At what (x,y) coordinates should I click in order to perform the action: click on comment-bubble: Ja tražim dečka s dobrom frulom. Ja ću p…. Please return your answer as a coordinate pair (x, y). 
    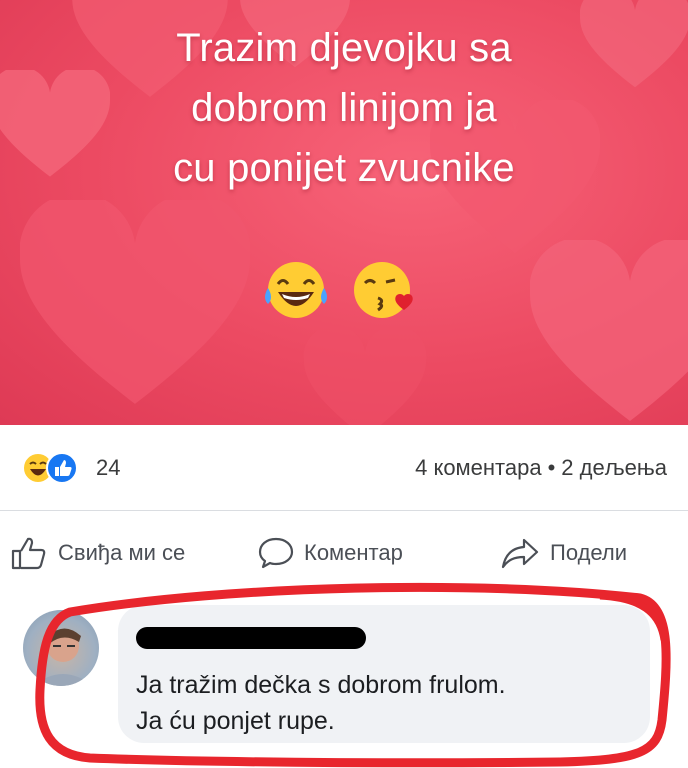
    Looking at the image, I should click on (384, 674).